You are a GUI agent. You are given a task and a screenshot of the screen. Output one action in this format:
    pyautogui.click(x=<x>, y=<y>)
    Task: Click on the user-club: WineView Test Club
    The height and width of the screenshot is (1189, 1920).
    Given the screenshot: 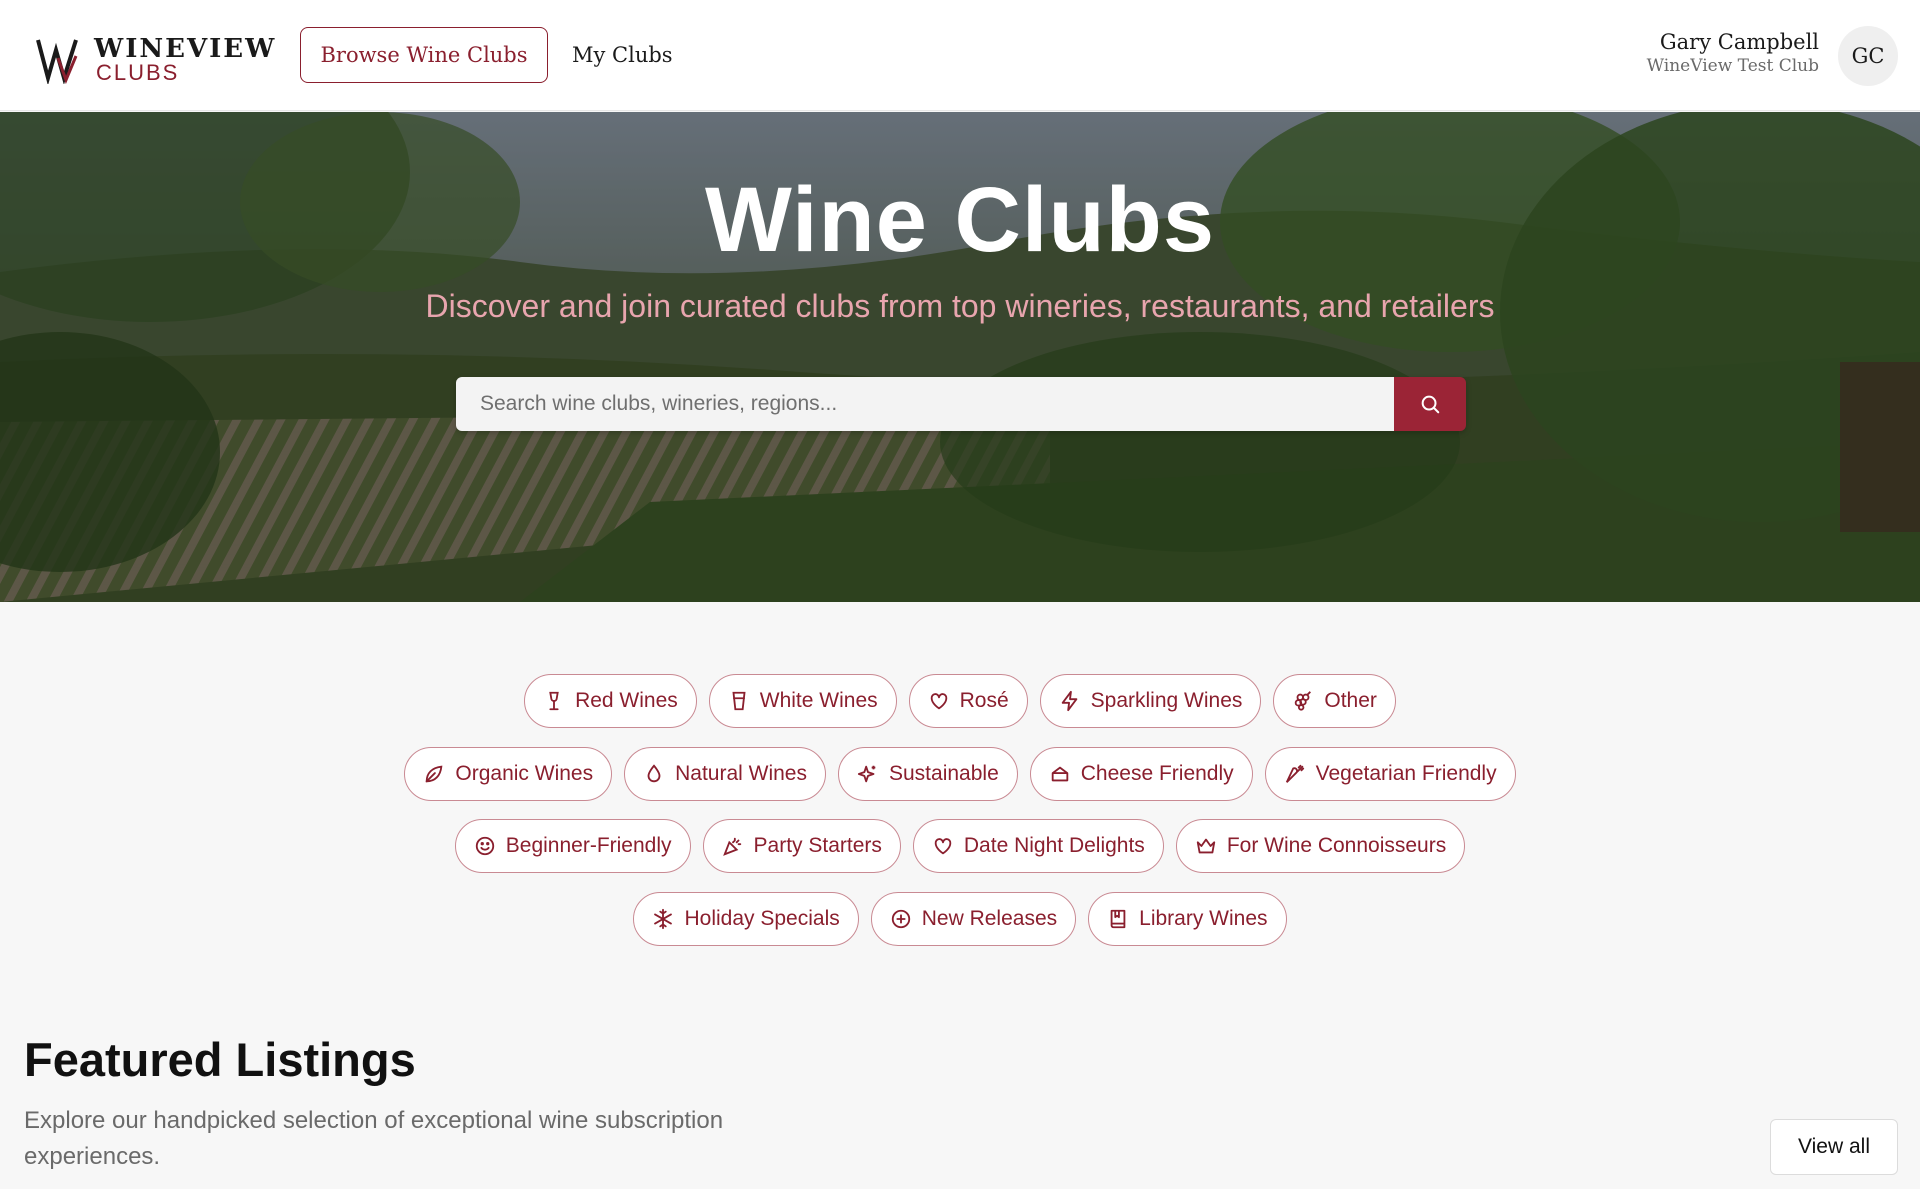 What is the action you would take?
    pyautogui.click(x=1732, y=66)
    